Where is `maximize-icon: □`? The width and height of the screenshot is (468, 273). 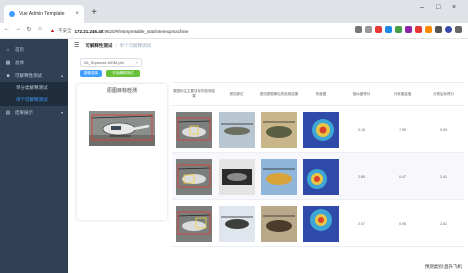 maximize-icon: □ is located at coordinates (438, 7).